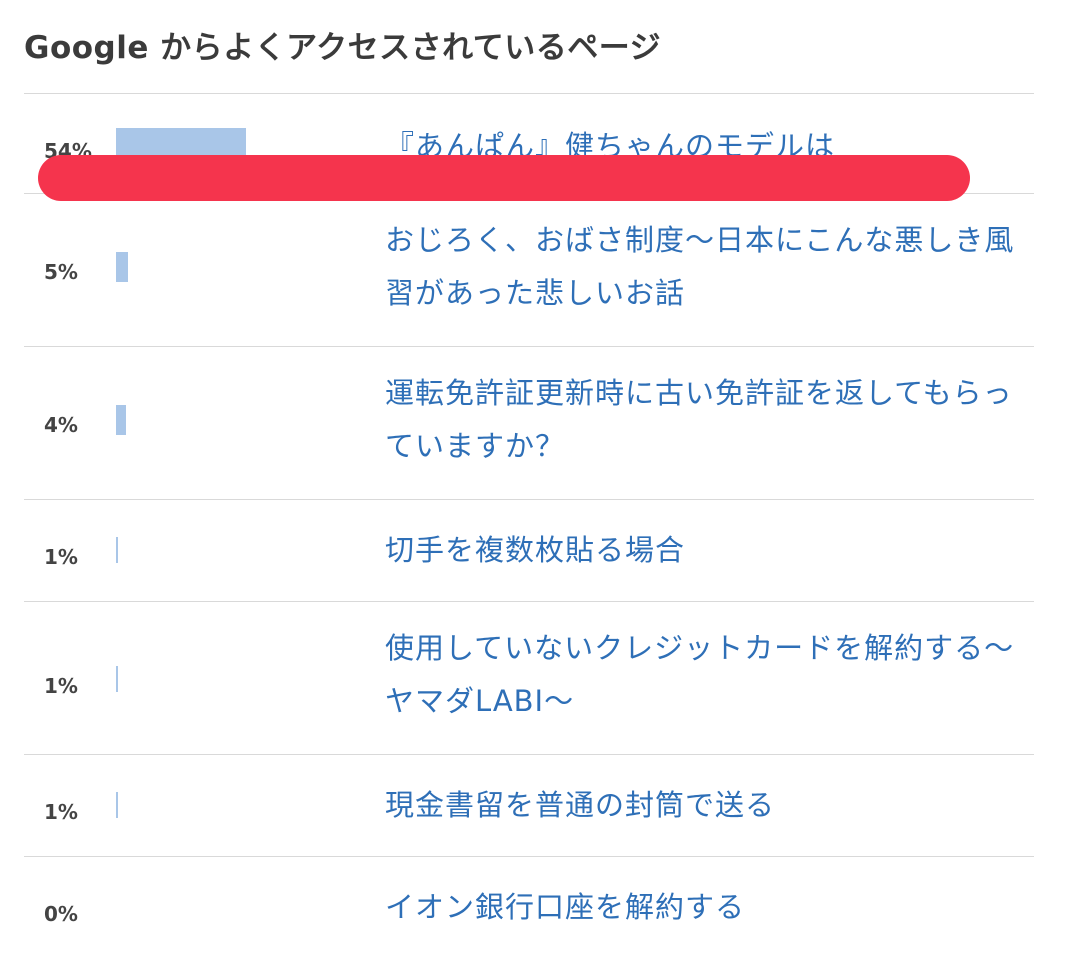  I want to click on ranking-row: 1% 切手を複数枚貼る場合, so click(529, 551).